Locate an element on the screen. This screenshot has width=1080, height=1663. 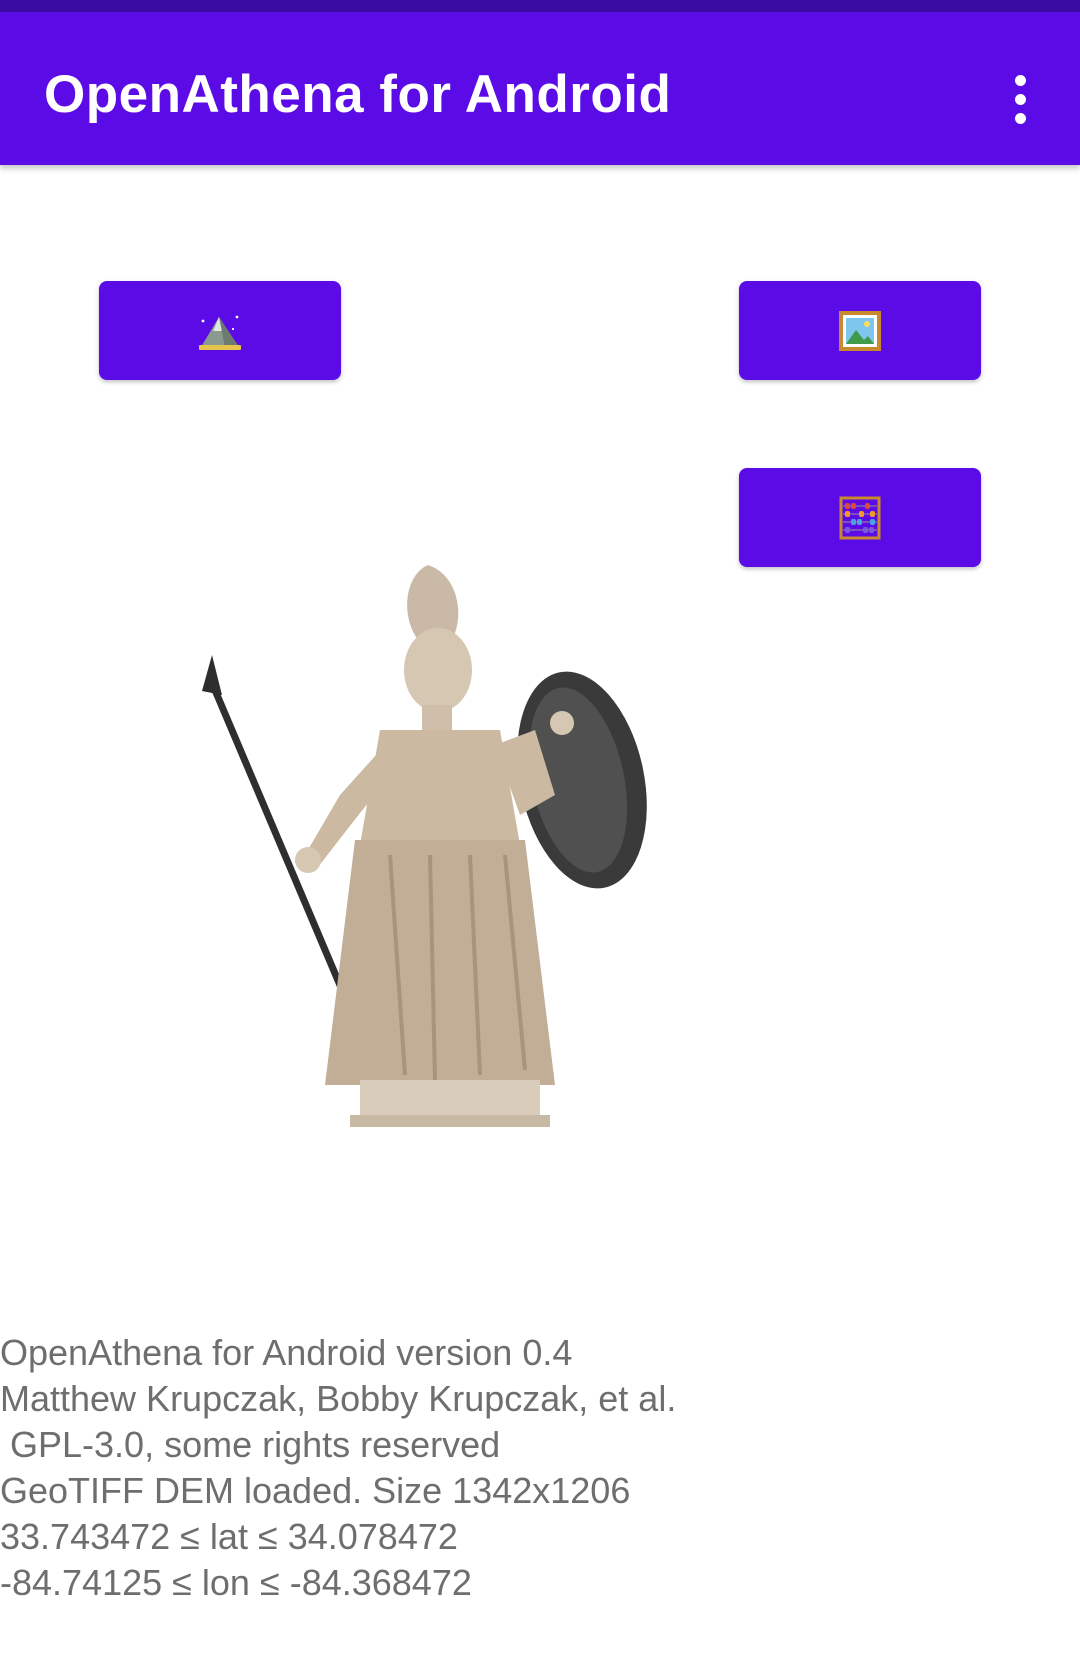
select-image-button is located at coordinates (860, 330).